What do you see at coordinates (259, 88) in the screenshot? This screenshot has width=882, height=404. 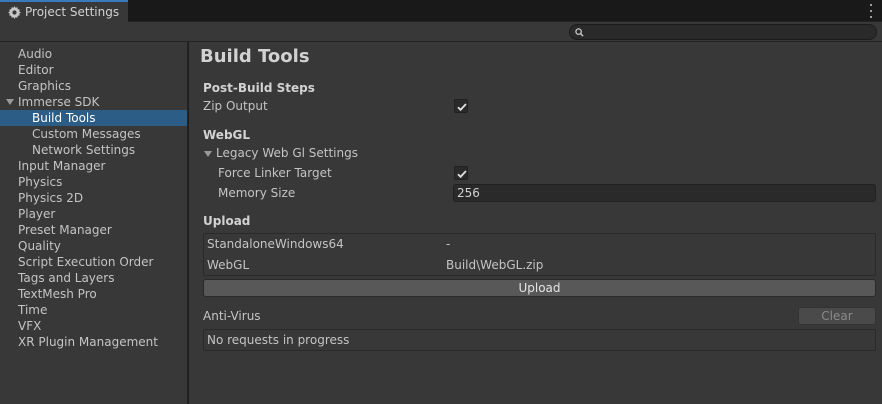 I see `post-build-header: Post-Build Steps` at bounding box center [259, 88].